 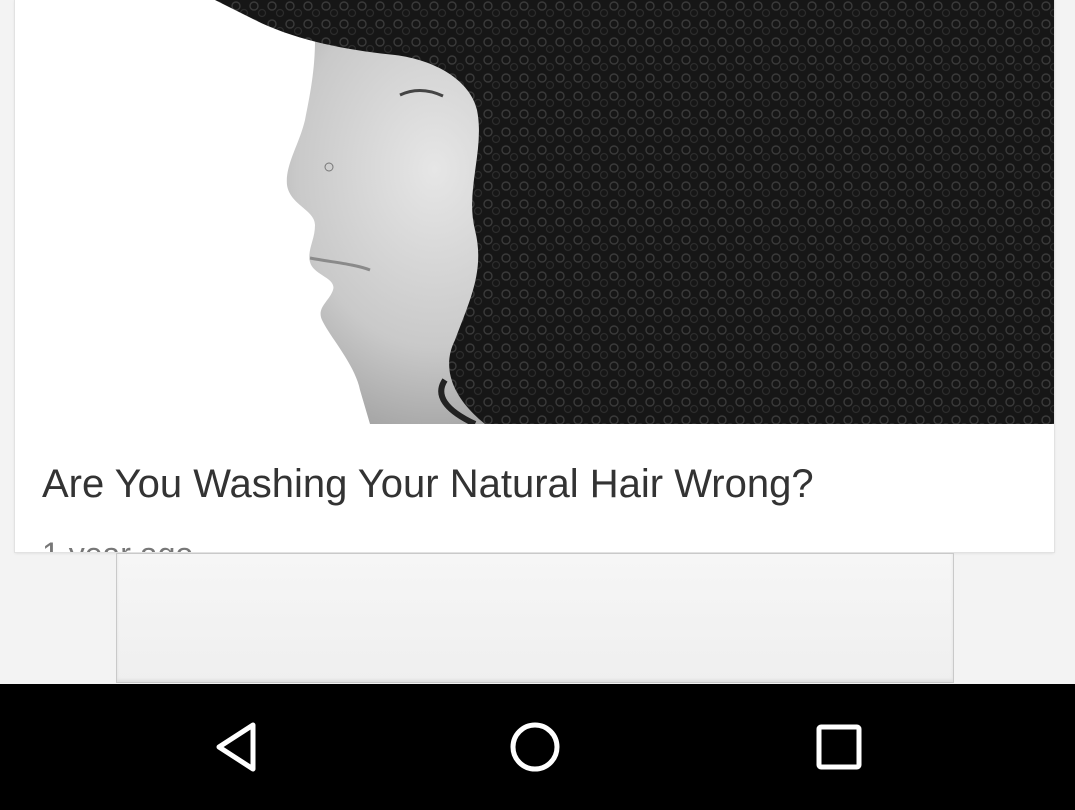 I want to click on ad-banner, so click(x=535, y=618).